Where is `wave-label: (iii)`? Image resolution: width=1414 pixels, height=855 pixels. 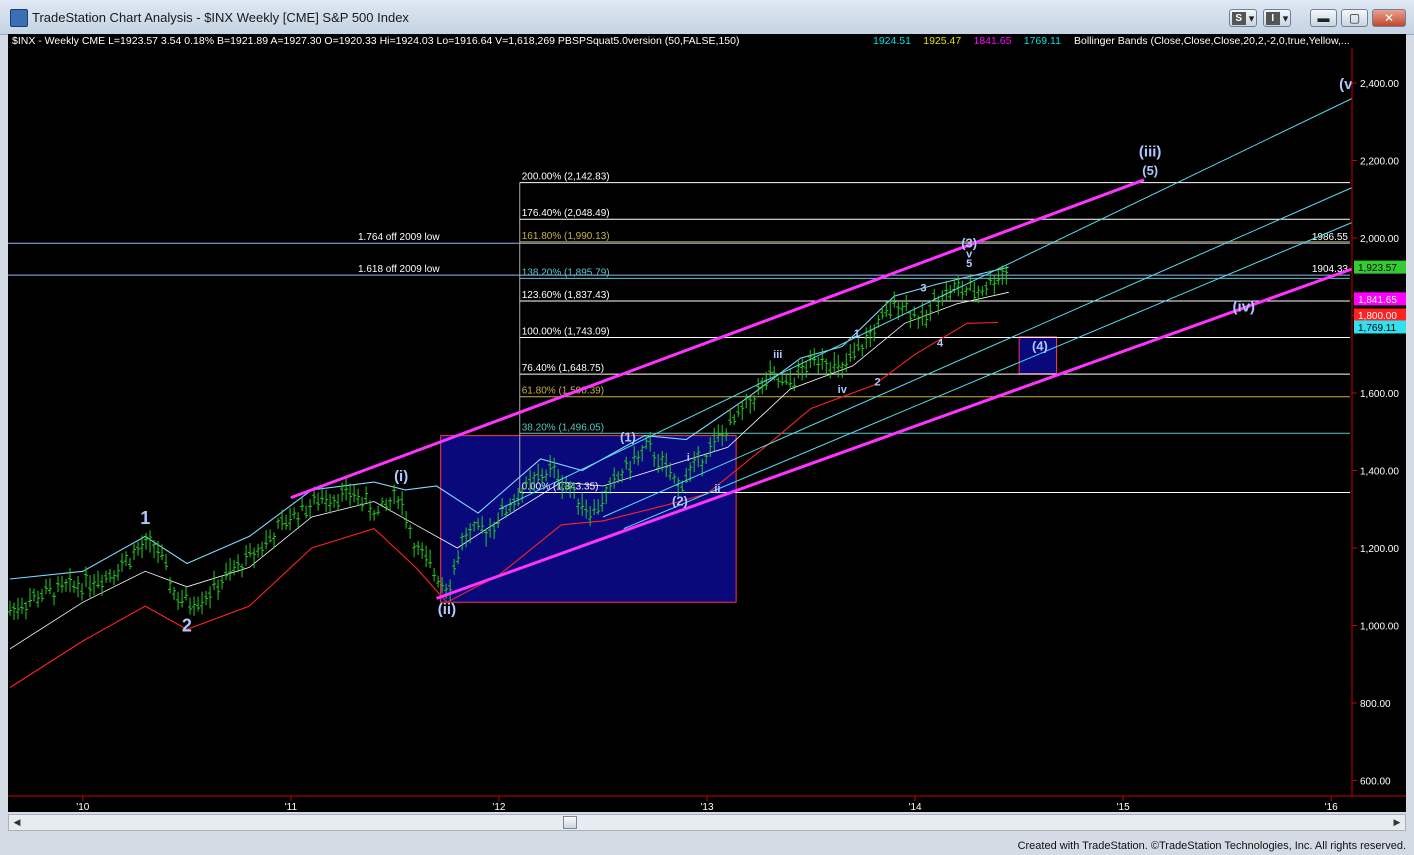 wave-label: (iii) is located at coordinates (1150, 152).